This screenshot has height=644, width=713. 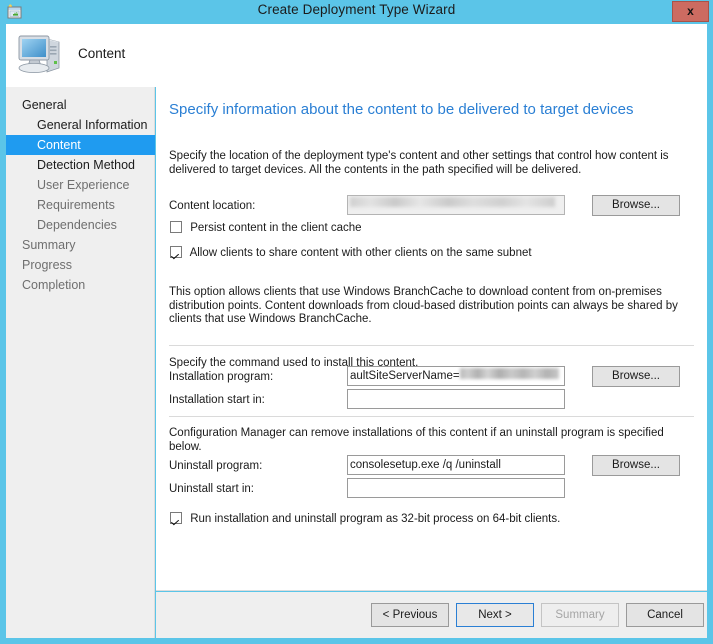 I want to click on close-icon: x, so click(x=690, y=11).